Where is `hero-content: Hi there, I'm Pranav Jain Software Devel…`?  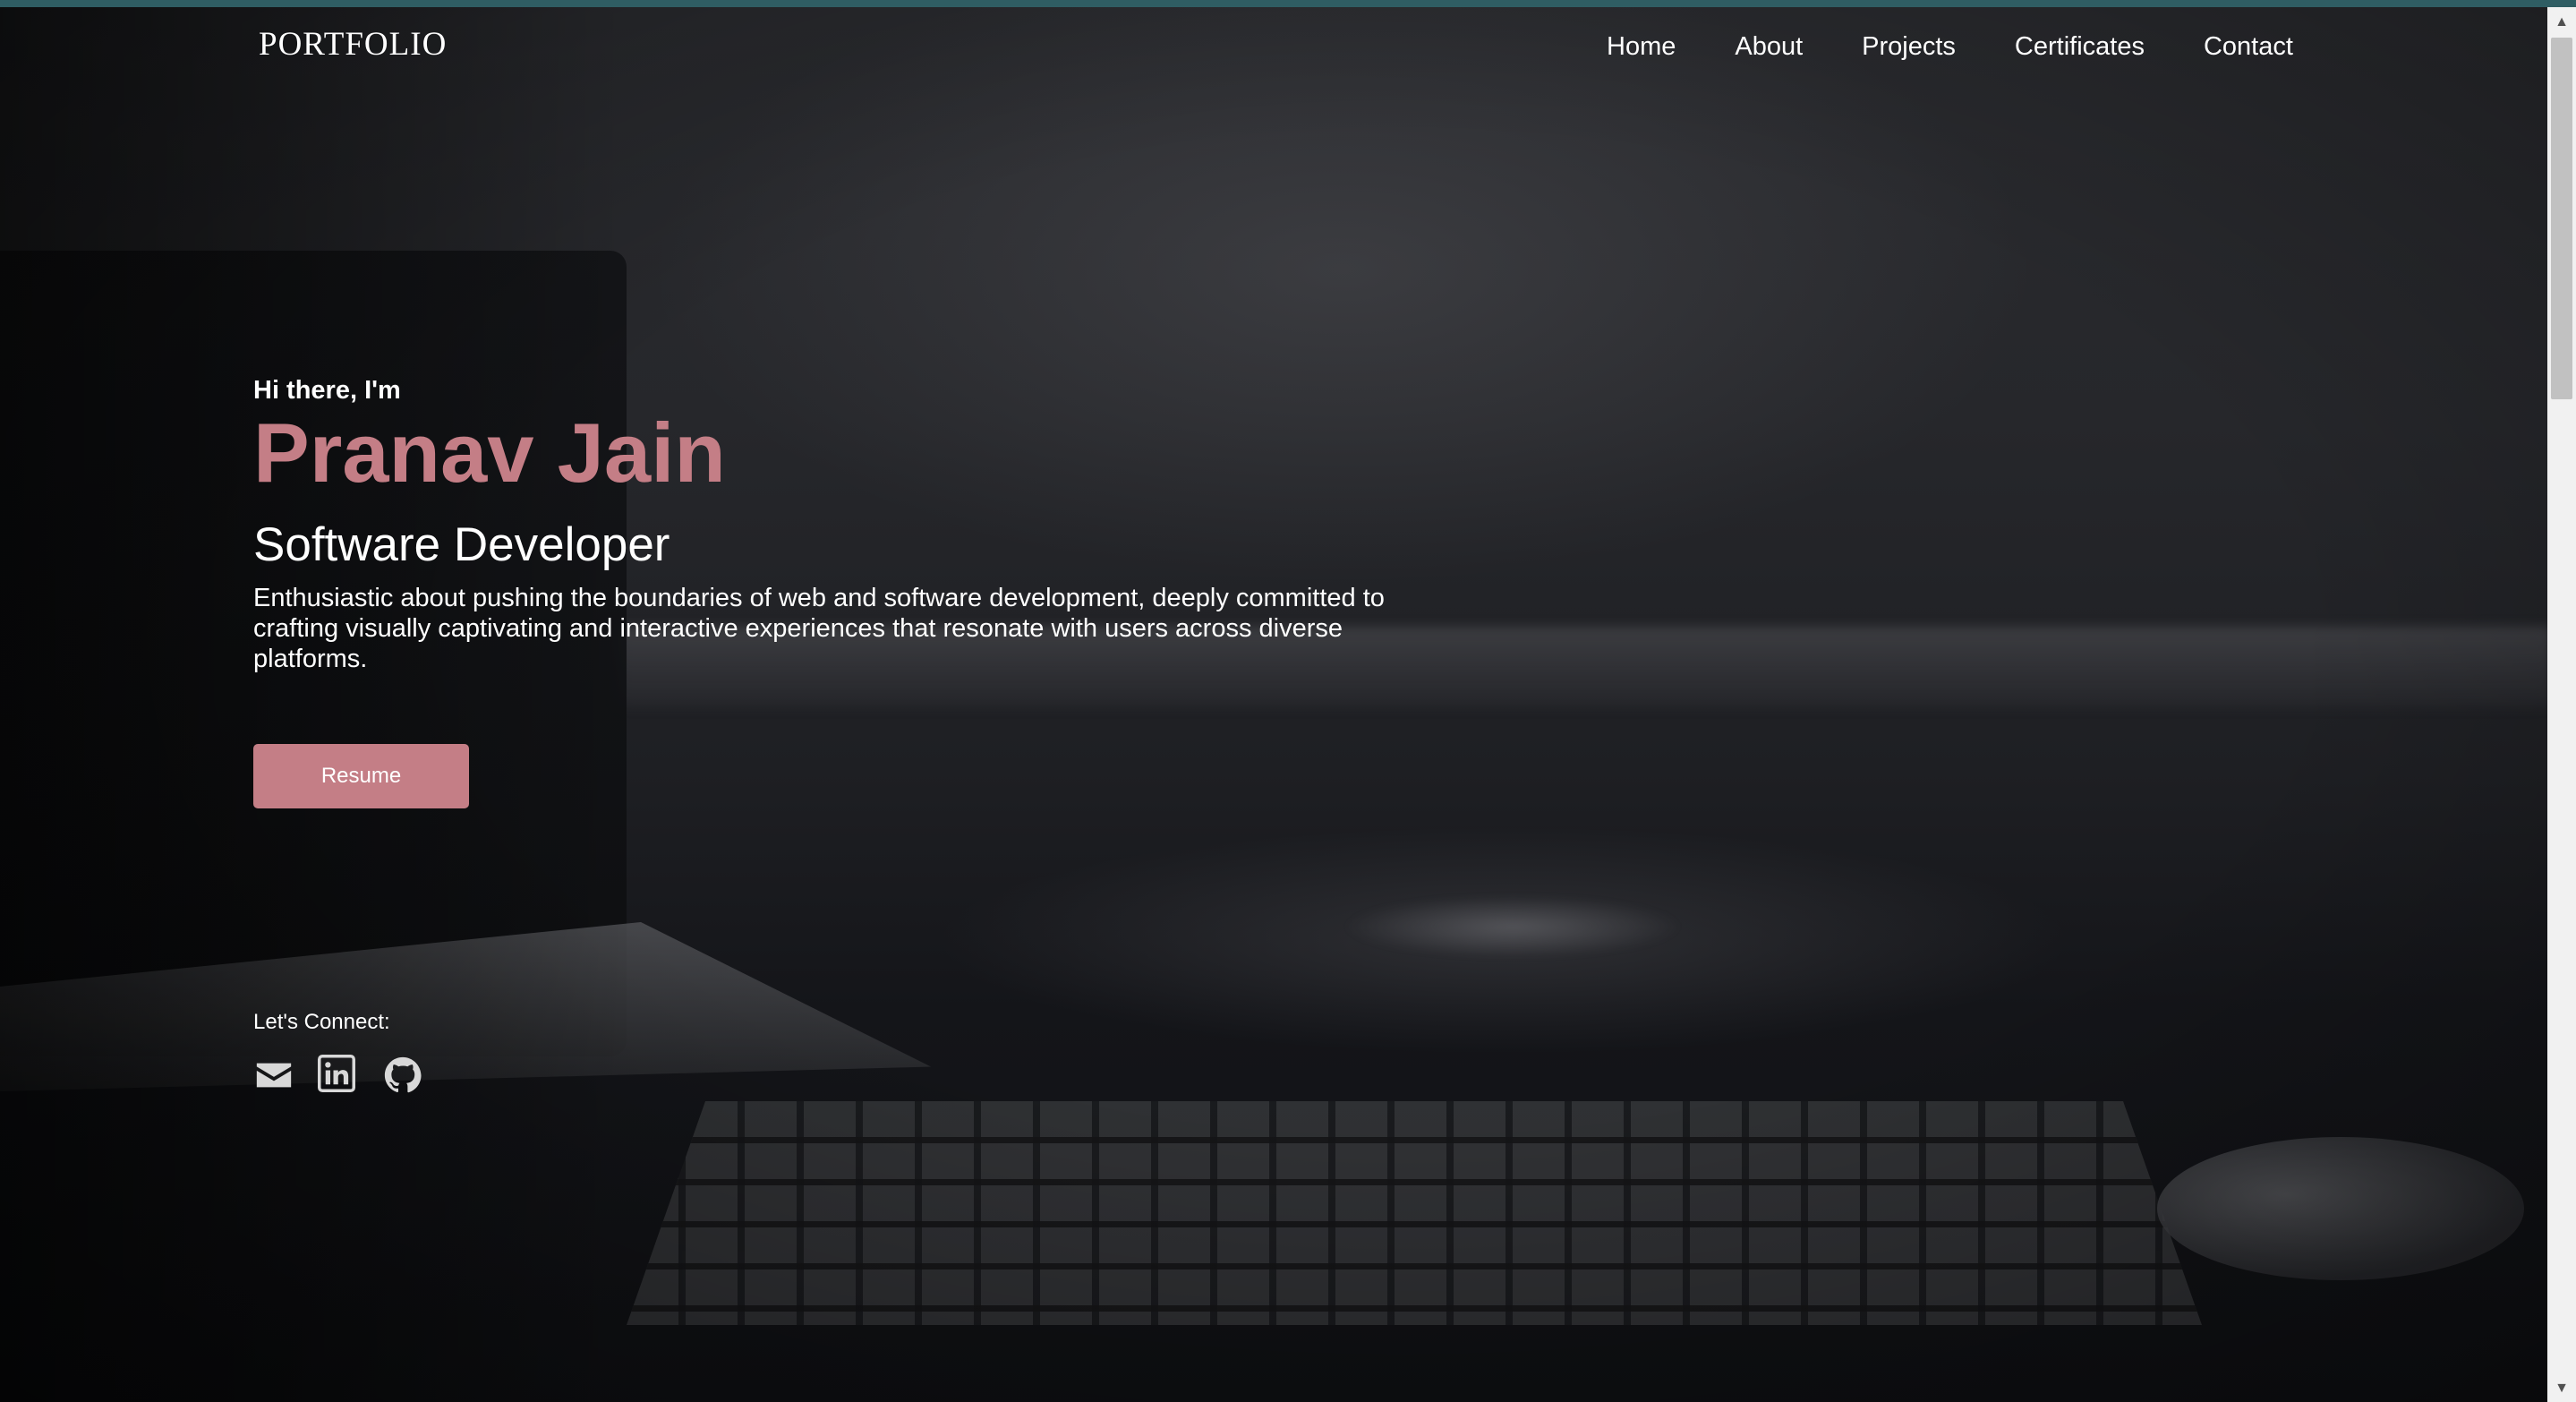
hero-content: Hi there, I'm Pranav Jain Software Devel… is located at coordinates (879, 592).